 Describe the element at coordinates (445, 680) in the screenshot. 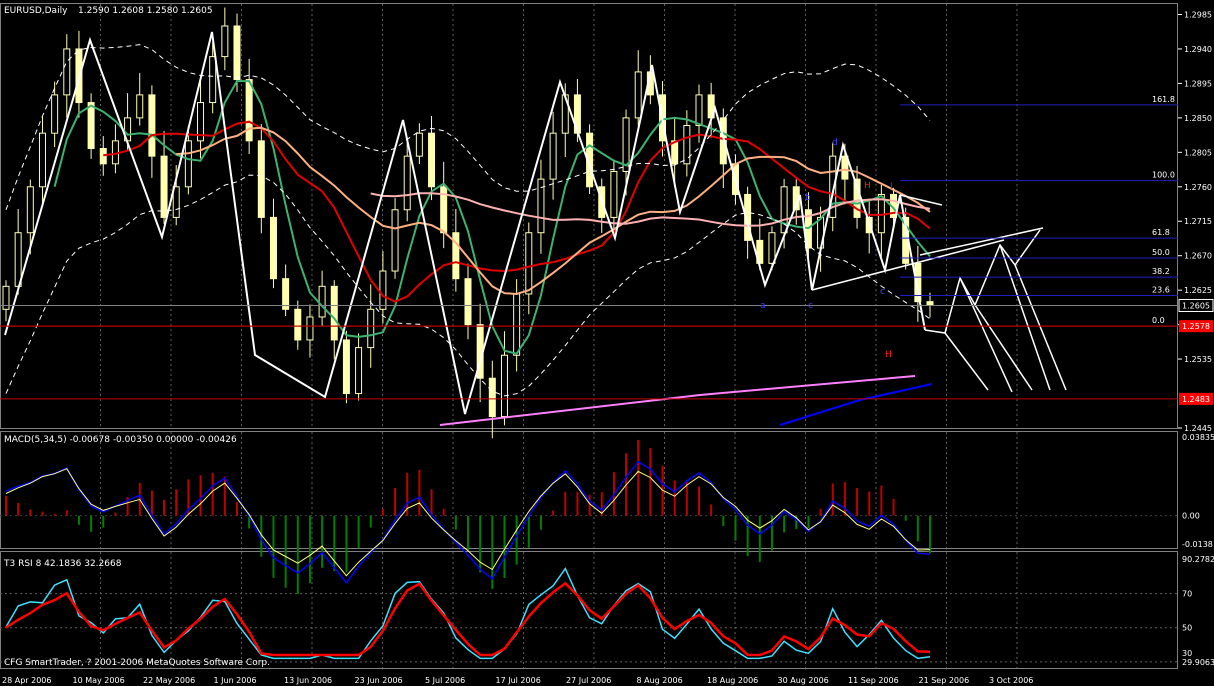

I see `date-label: 5 Jul 2006` at that location.